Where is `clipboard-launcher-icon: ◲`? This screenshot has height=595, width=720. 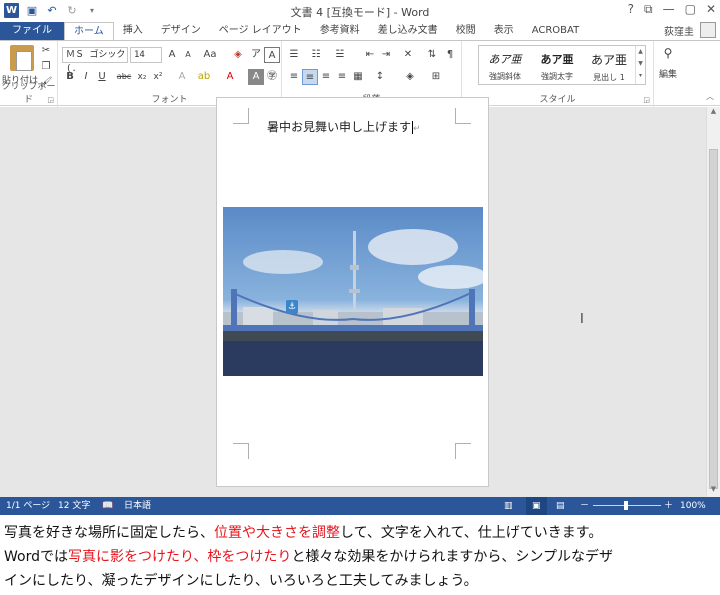
clipboard-launcher-icon: ◲ is located at coordinates (50, 100).